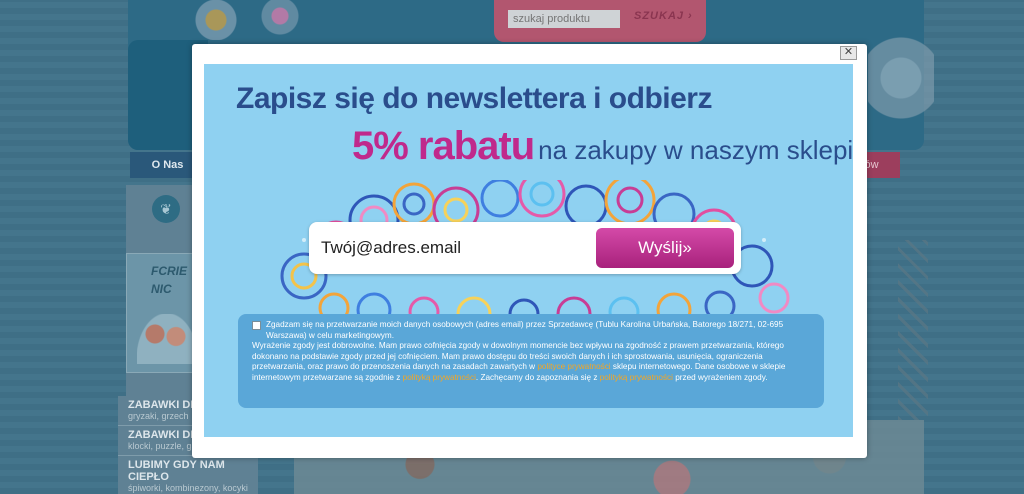 The image size is (1024, 494). What do you see at coordinates (564, 19) in the screenshot?
I see `search-input` at bounding box center [564, 19].